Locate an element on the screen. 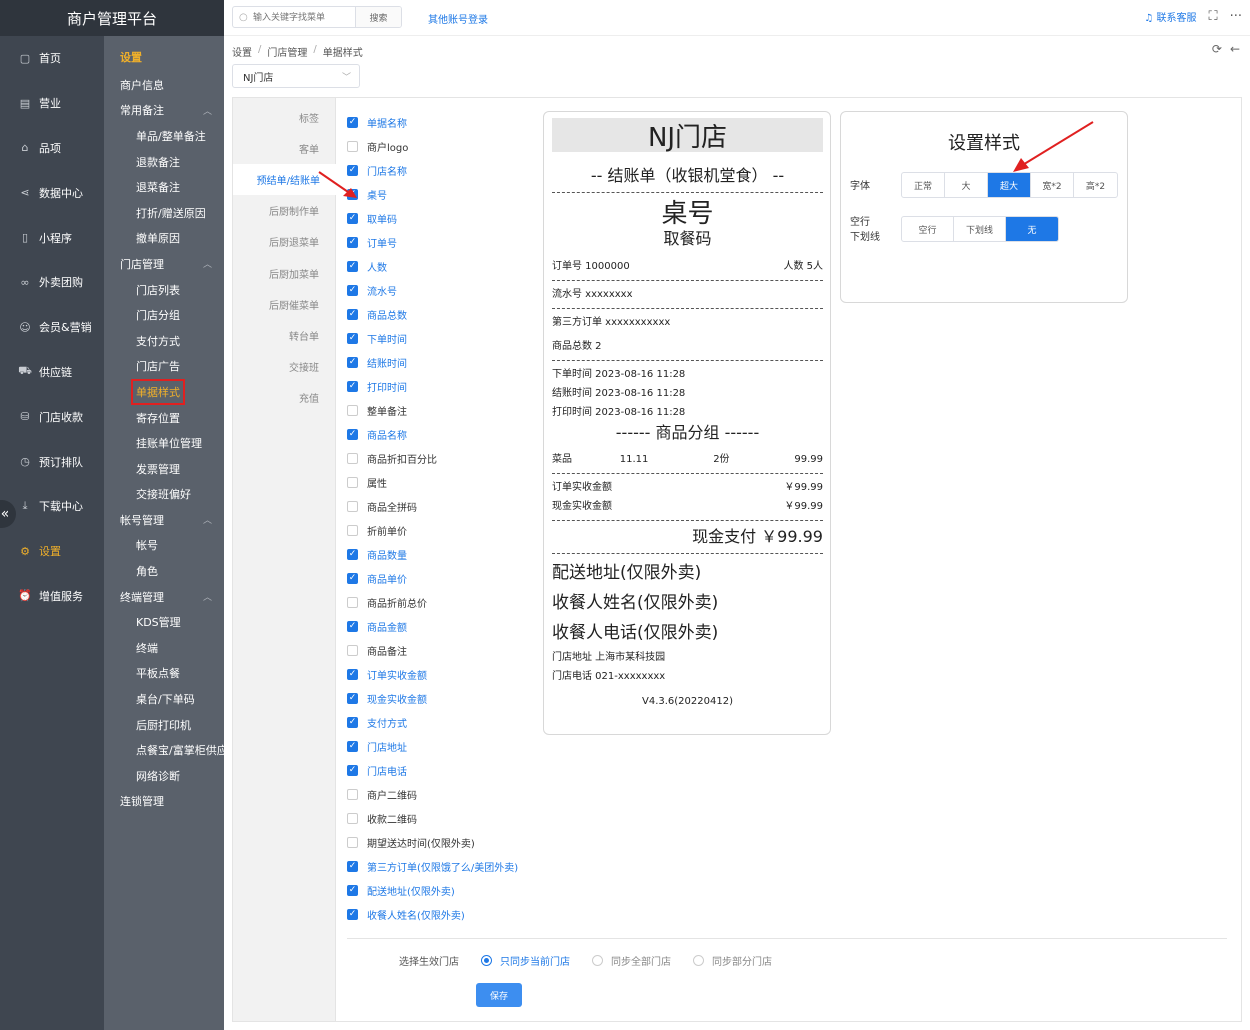 The width and height of the screenshot is (1250, 1030). subnav-item-12: 门店广告 is located at coordinates (164, 367).